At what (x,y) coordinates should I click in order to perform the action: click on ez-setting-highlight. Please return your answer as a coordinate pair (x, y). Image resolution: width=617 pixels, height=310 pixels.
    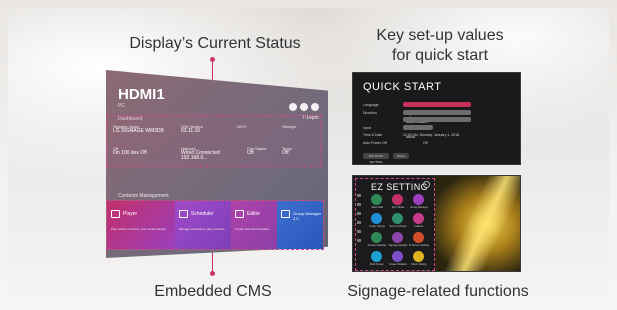
    Looking at the image, I should click on (395, 224).